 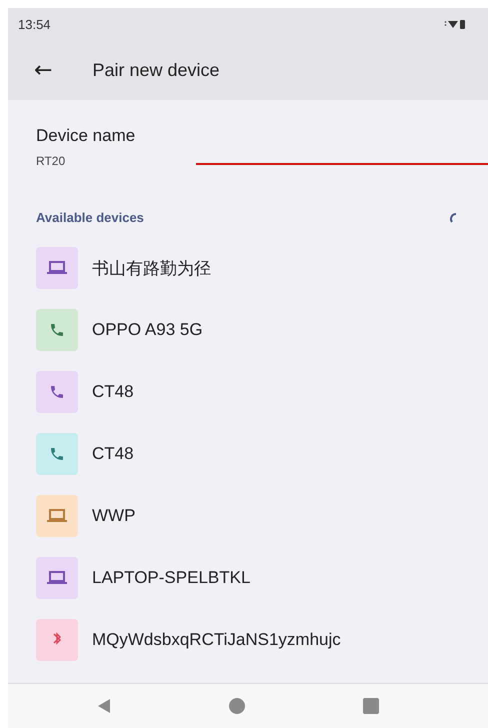 What do you see at coordinates (248, 330) in the screenshot?
I see `device-item: OPPO A93 5G` at bounding box center [248, 330].